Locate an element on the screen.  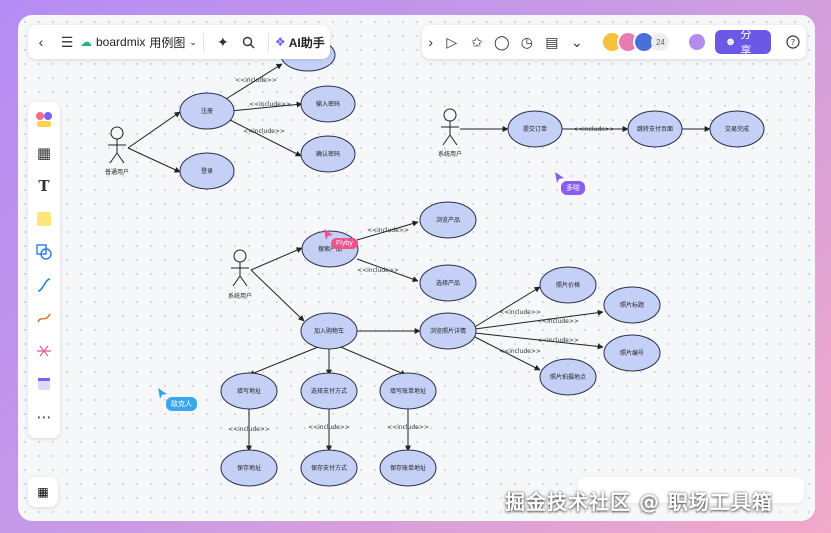
cursor-label-duoduo: 多啦 is located at coordinates (573, 188).